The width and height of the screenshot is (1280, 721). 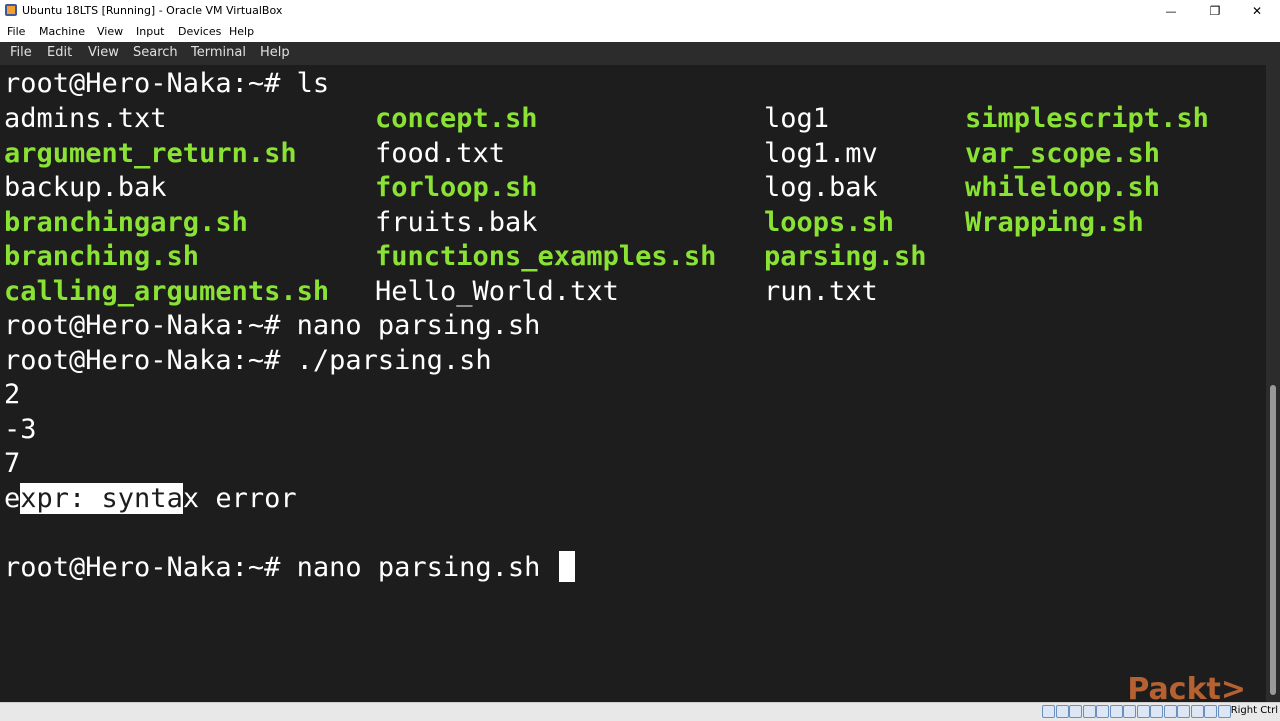 I want to click on maximize-button: ❐, so click(x=1215, y=11).